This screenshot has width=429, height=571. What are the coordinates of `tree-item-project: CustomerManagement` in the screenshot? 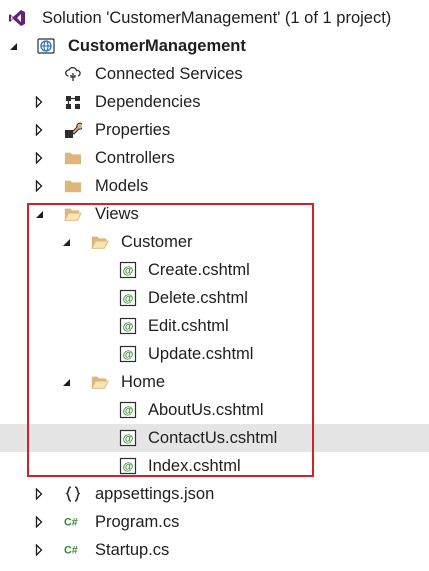 It's located at (214, 46).